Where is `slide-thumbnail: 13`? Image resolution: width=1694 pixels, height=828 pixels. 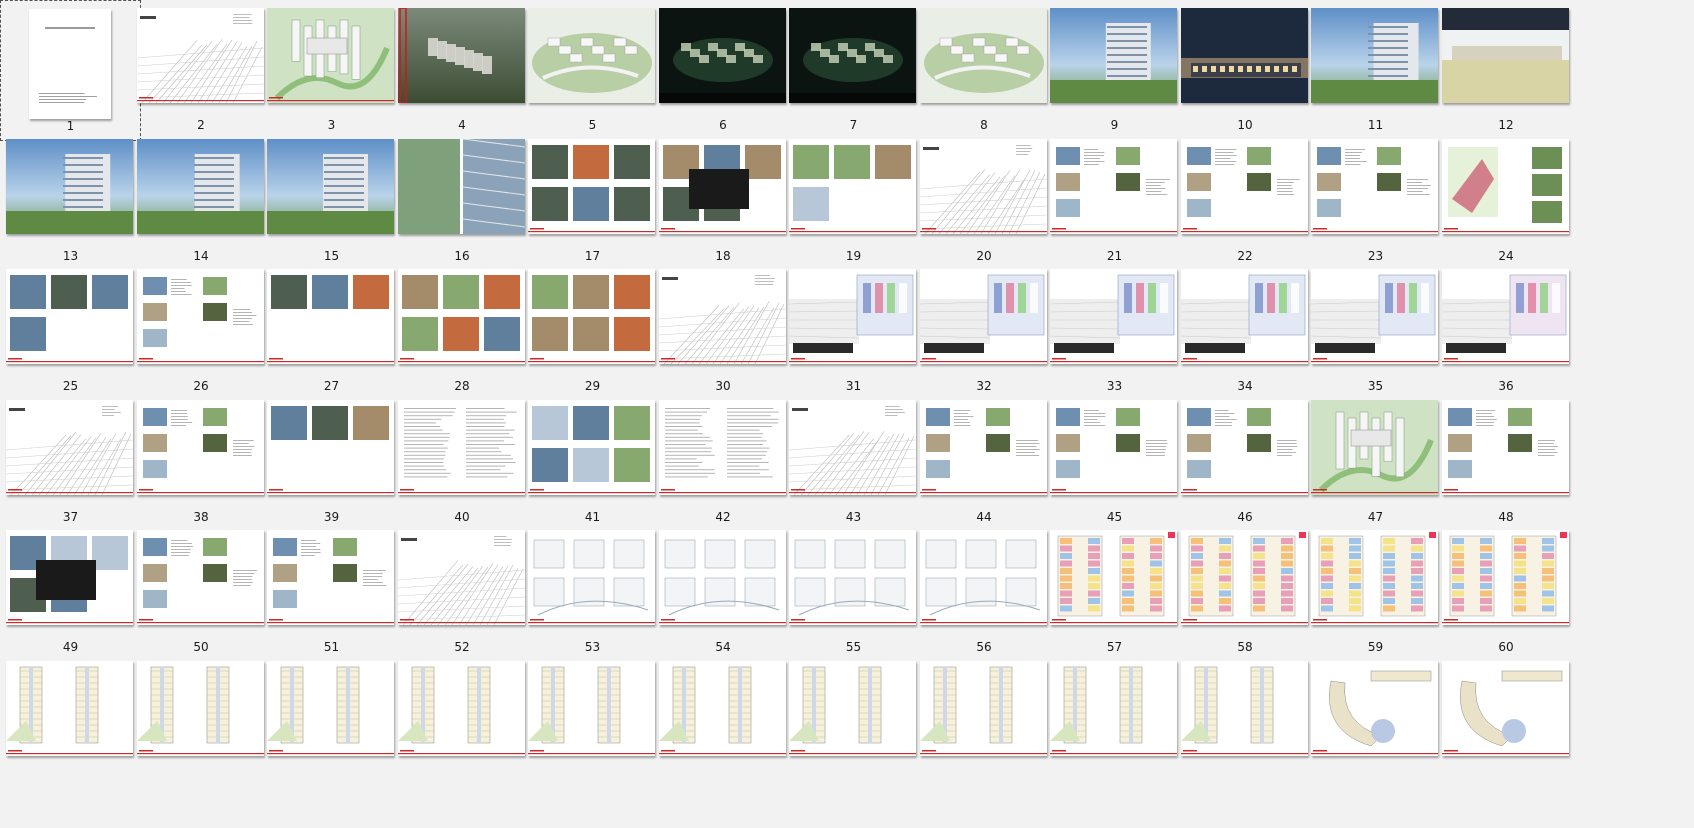 slide-thumbnail: 13 is located at coordinates (70, 201).